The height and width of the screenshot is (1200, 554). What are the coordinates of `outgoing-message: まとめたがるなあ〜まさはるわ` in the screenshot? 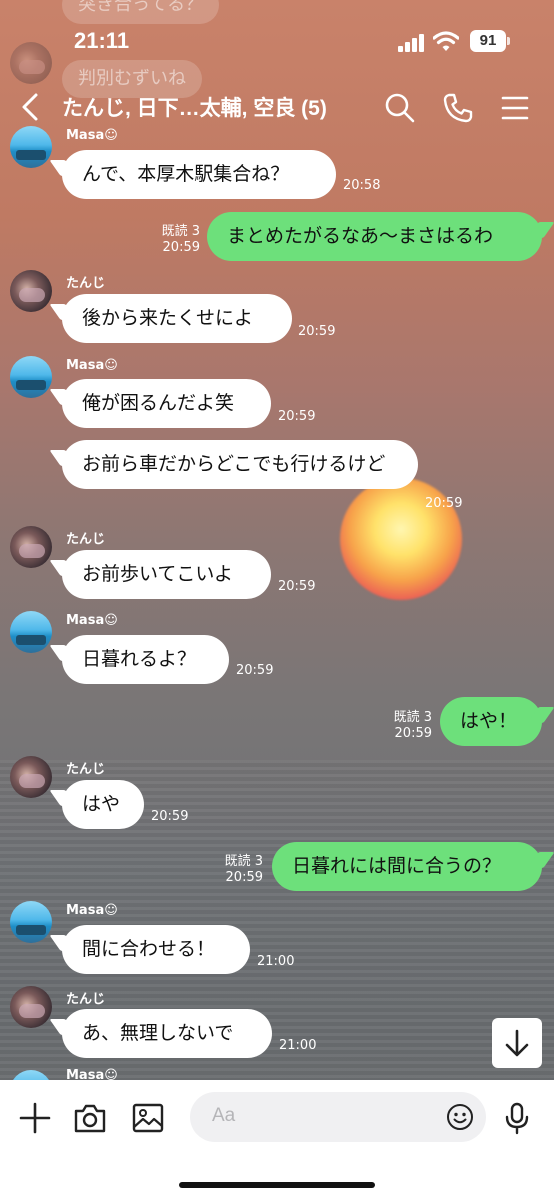 It's located at (374, 236).